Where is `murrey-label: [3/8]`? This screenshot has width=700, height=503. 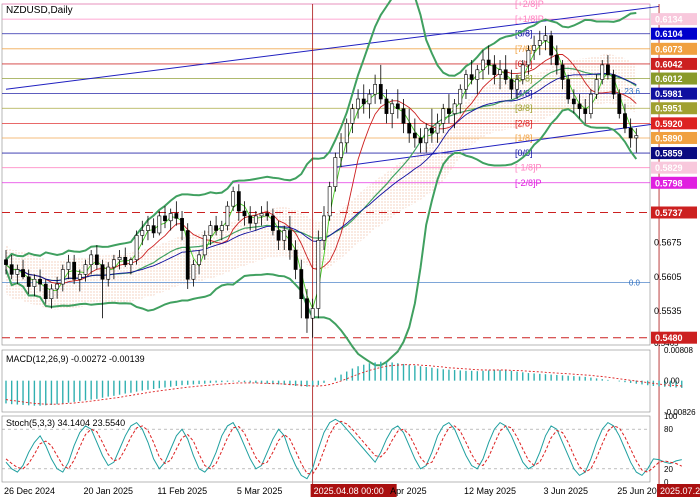 murrey-label: [3/8] is located at coordinates (524, 108).